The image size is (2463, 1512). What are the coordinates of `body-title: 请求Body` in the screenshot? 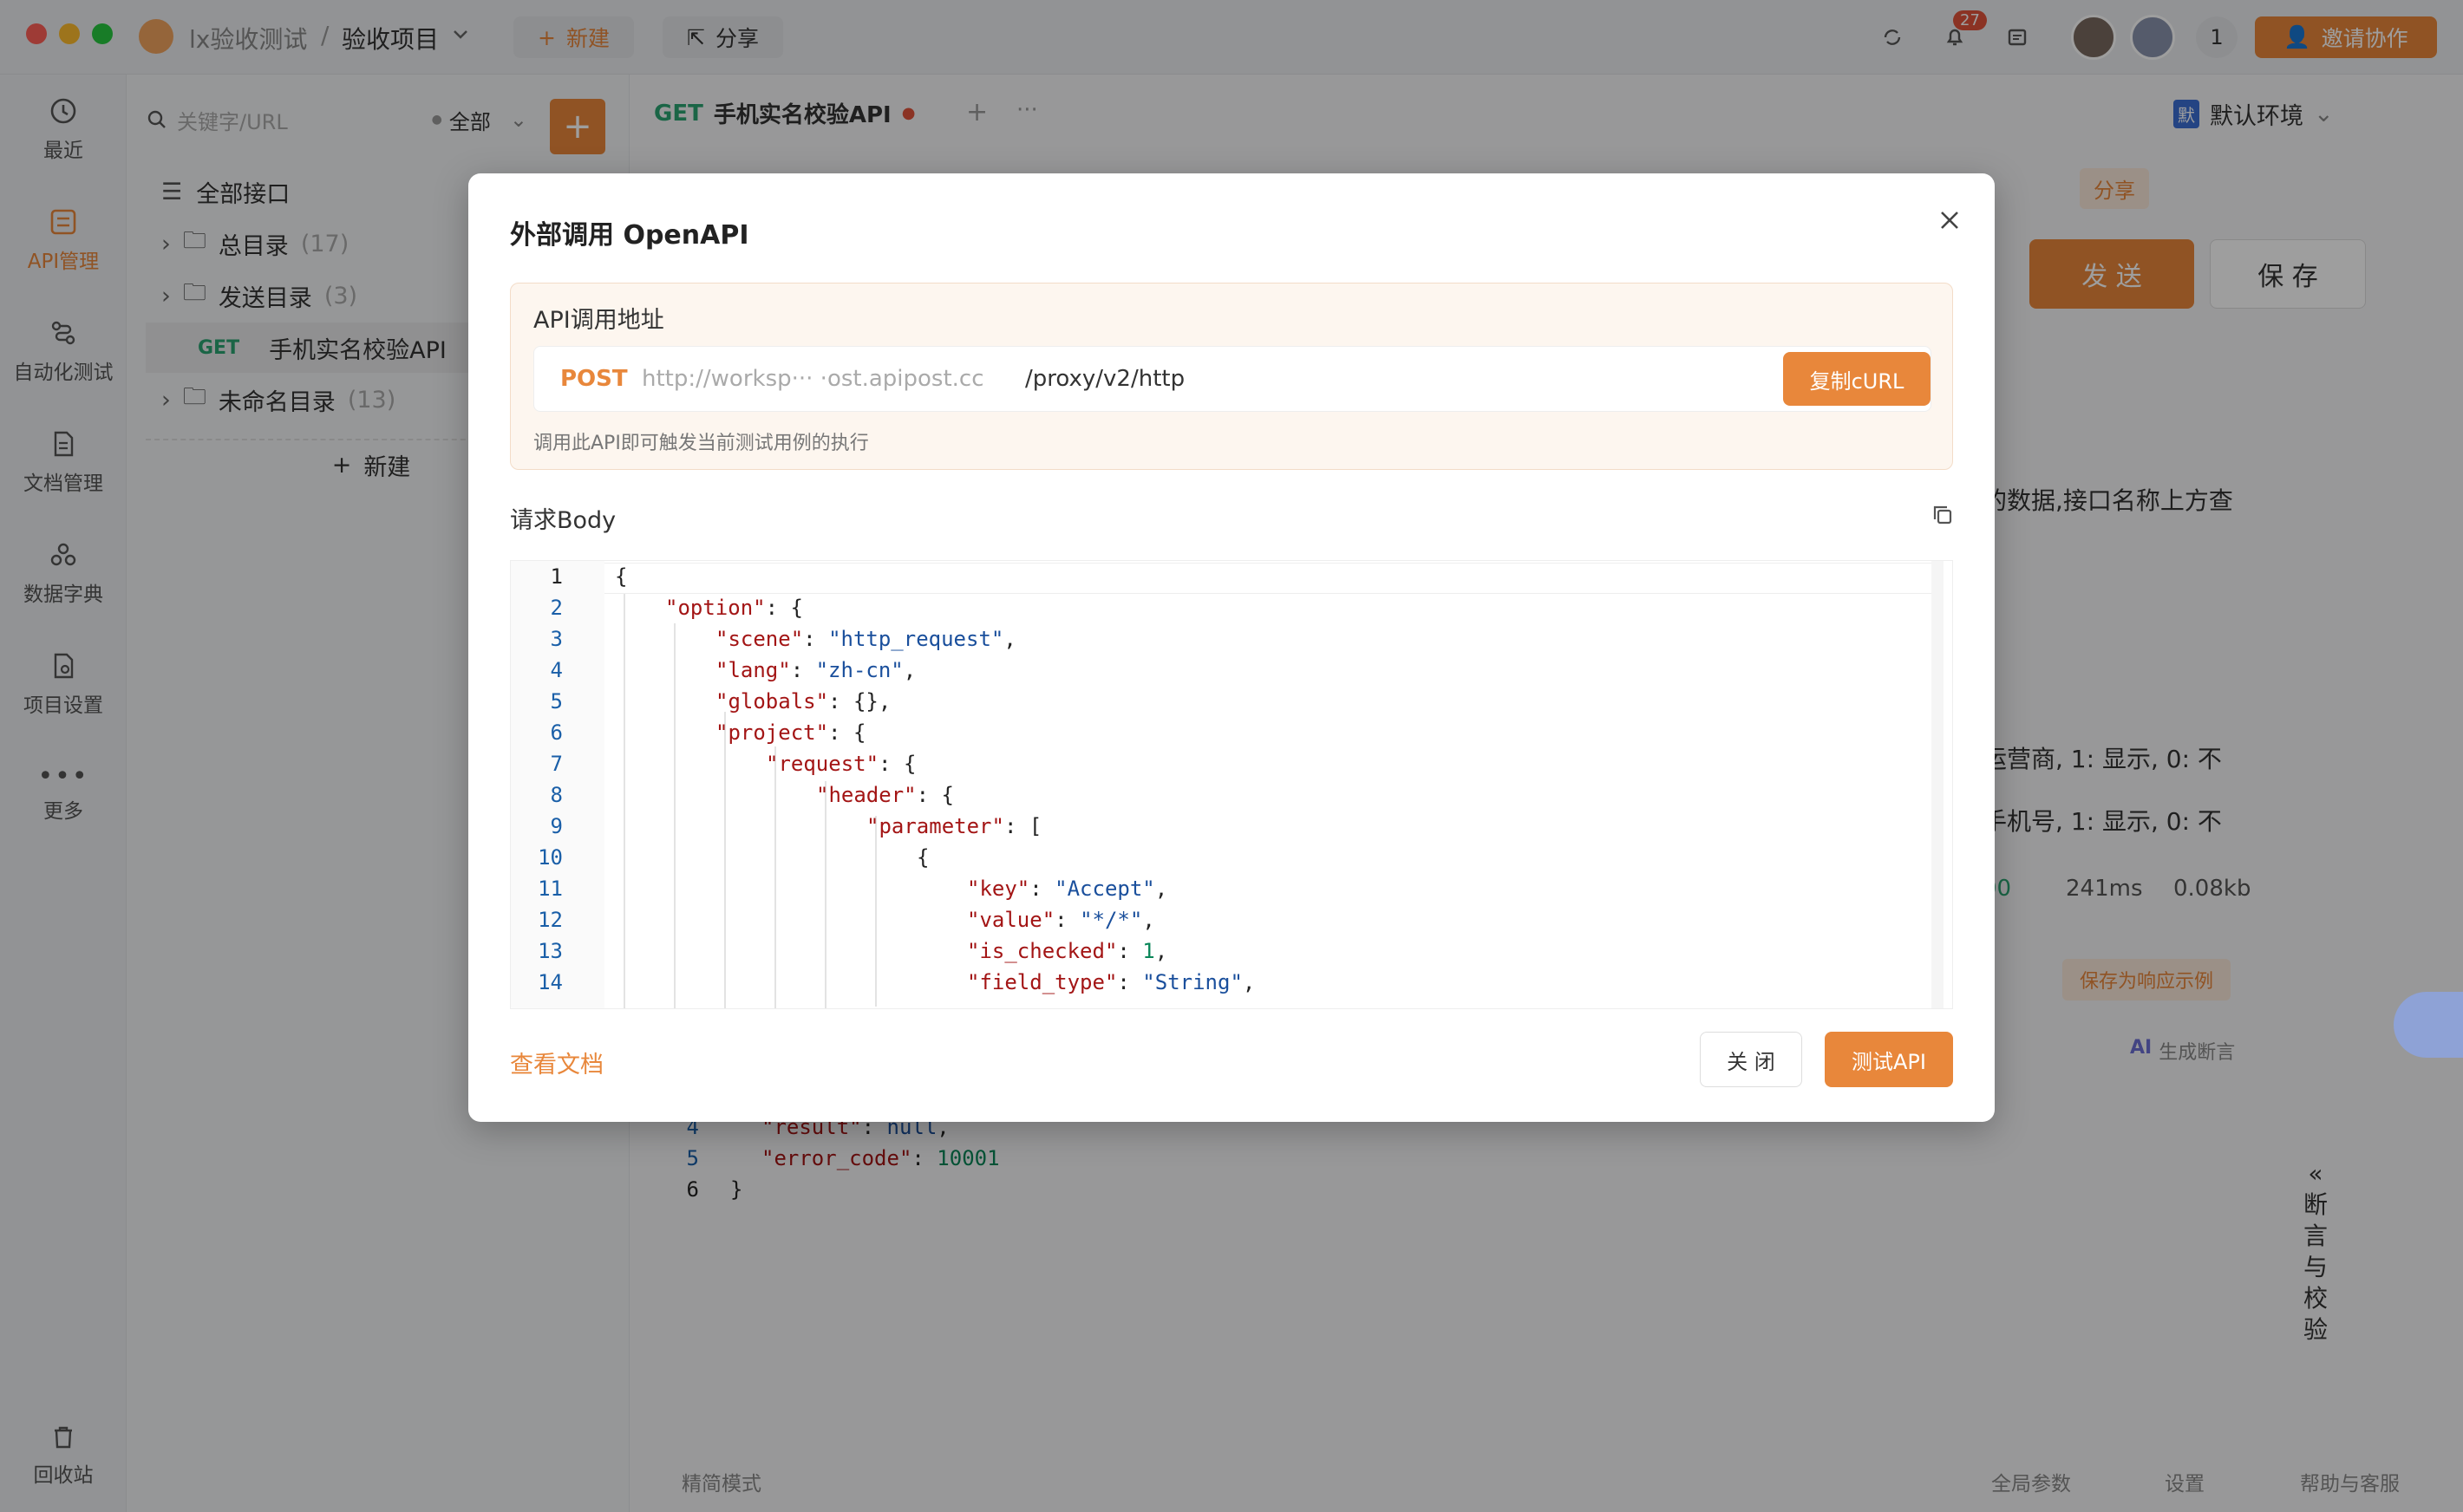 It's located at (563, 520).